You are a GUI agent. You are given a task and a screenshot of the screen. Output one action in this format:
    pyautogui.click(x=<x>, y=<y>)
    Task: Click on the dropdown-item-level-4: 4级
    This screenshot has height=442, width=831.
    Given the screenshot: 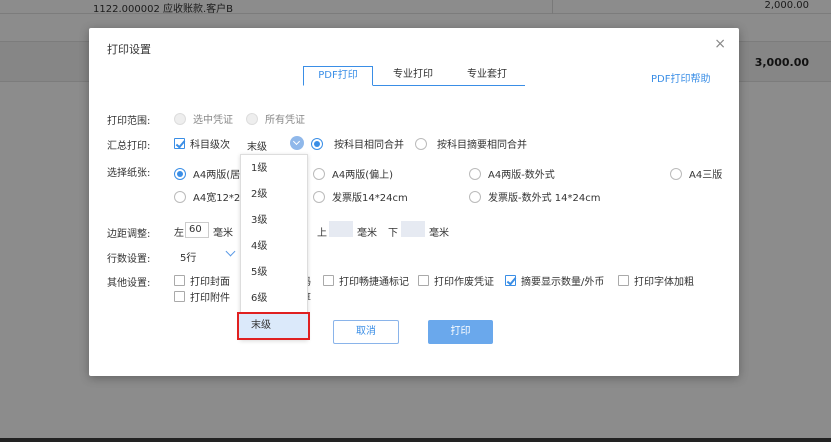 What is the action you would take?
    pyautogui.click(x=274, y=247)
    